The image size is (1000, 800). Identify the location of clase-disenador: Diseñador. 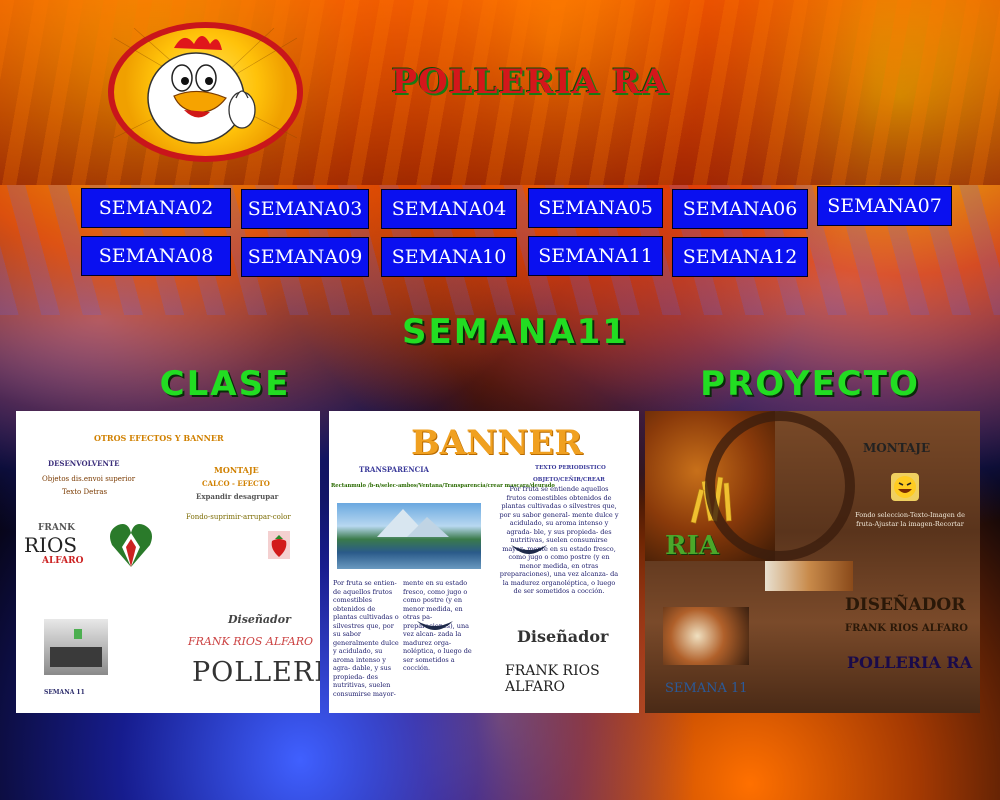
(259, 619).